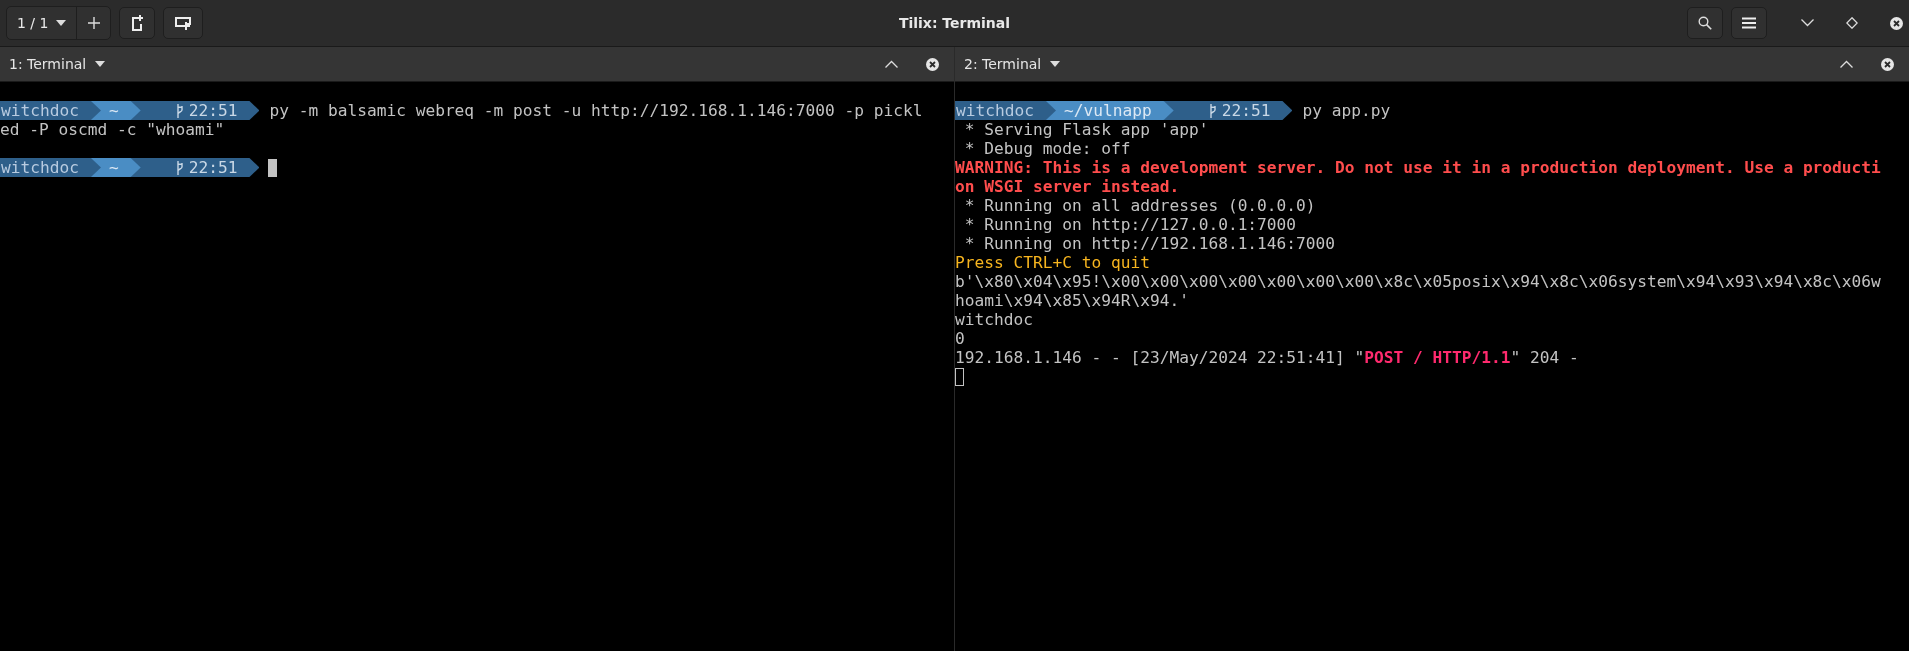 The width and height of the screenshot is (1909, 651). What do you see at coordinates (1139, 205) in the screenshot?
I see `output-line: * Running on all addresses (0.0.0.0)` at bounding box center [1139, 205].